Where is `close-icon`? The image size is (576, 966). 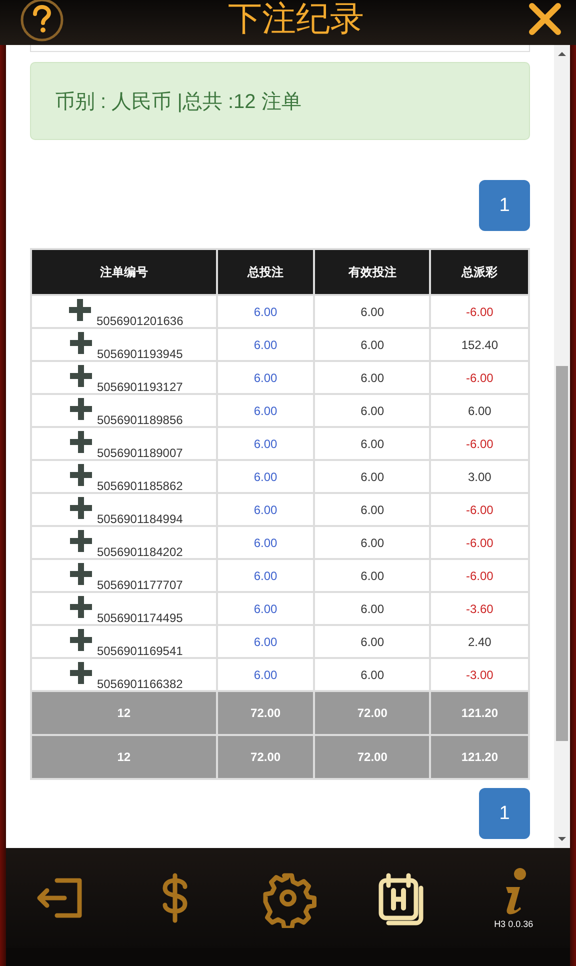
close-icon is located at coordinates (545, 19).